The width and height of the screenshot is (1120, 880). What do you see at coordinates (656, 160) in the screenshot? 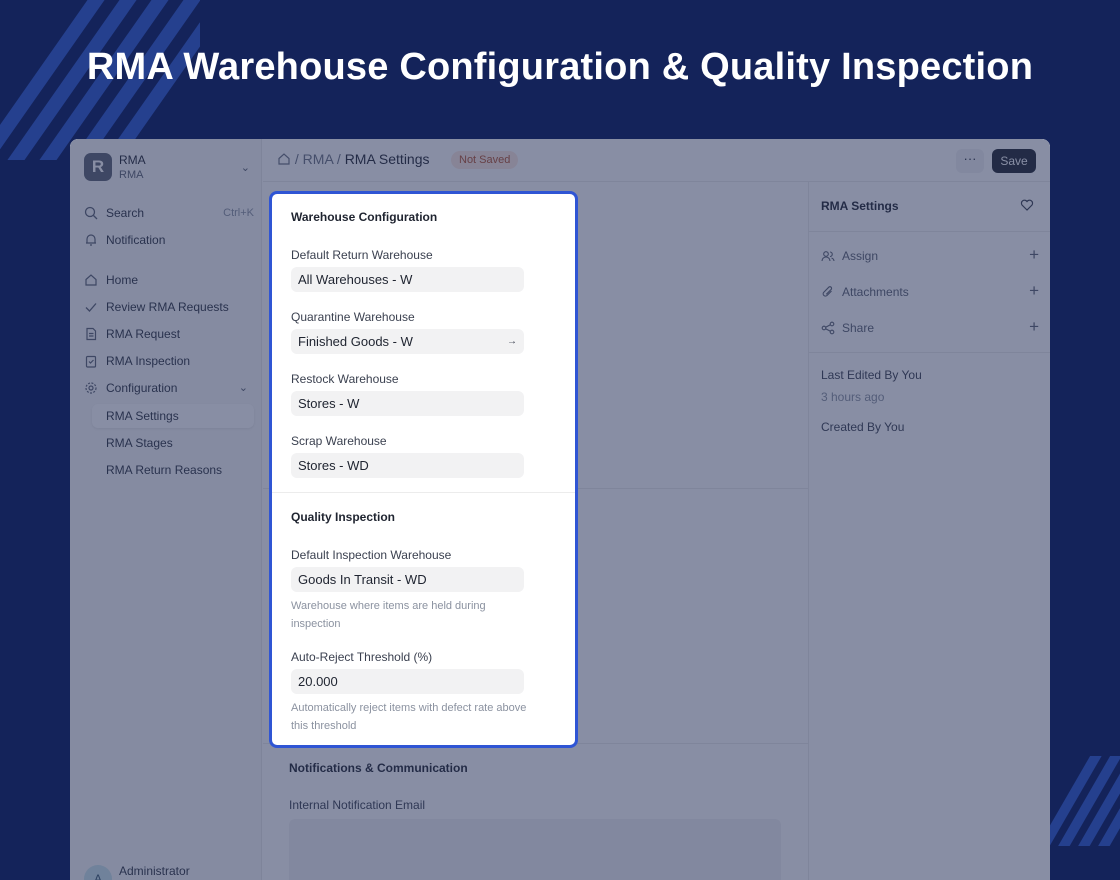
I see `topbar: / RMA / RMA Settings Not Saved ··· Save` at bounding box center [656, 160].